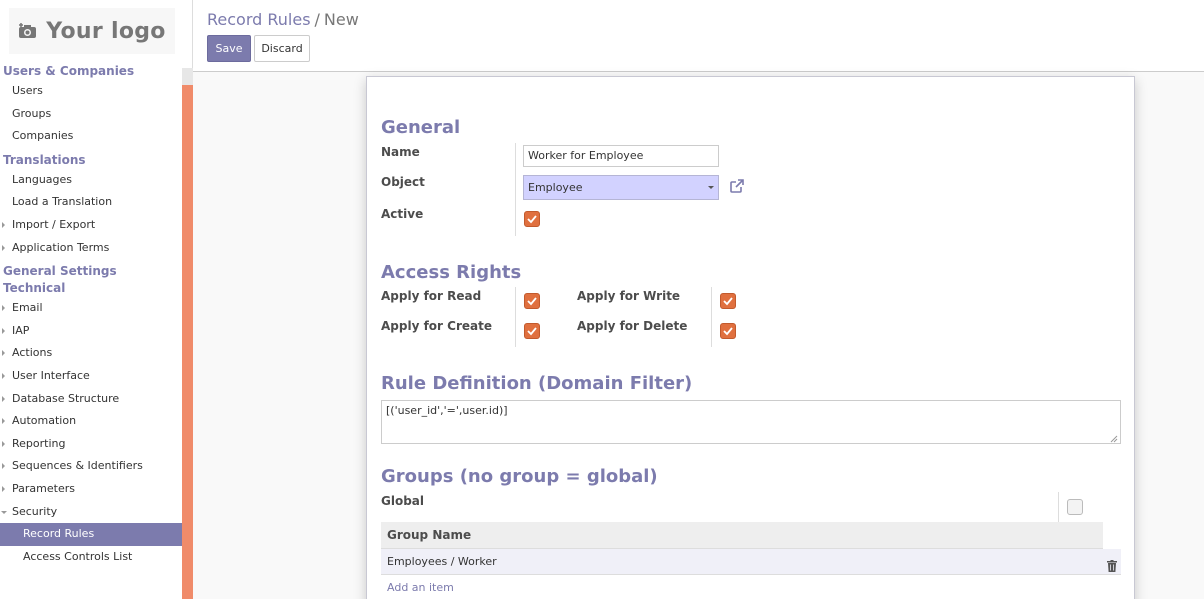  What do you see at coordinates (91, 421) in the screenshot?
I see `menu-item-automation: Automation` at bounding box center [91, 421].